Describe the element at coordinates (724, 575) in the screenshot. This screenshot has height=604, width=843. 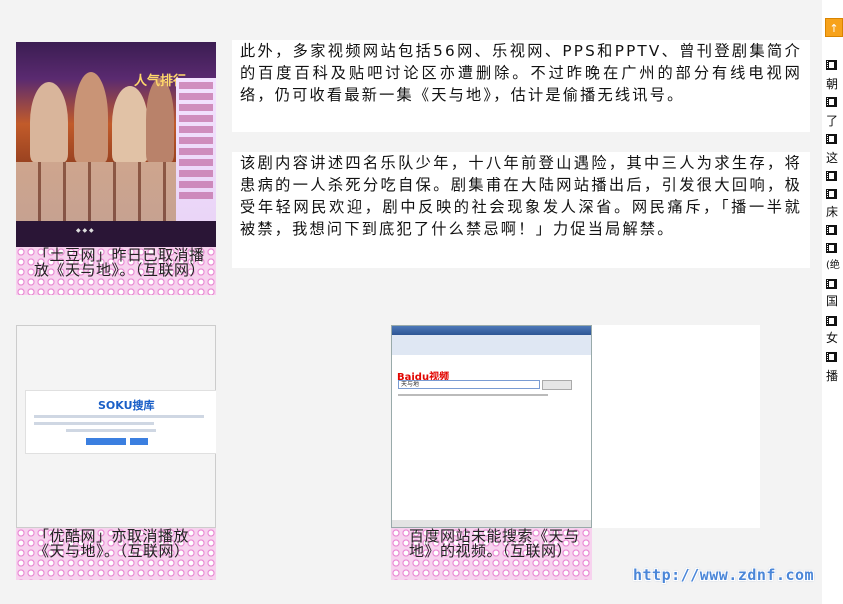
I see `site-watermark: http://www.zdnf.com` at that location.